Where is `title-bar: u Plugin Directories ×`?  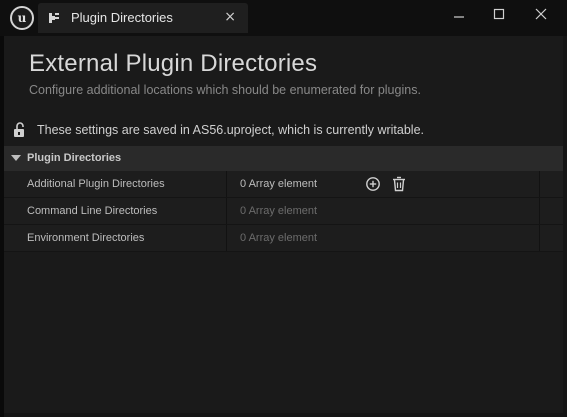 title-bar: u Plugin Directories × is located at coordinates (283, 18).